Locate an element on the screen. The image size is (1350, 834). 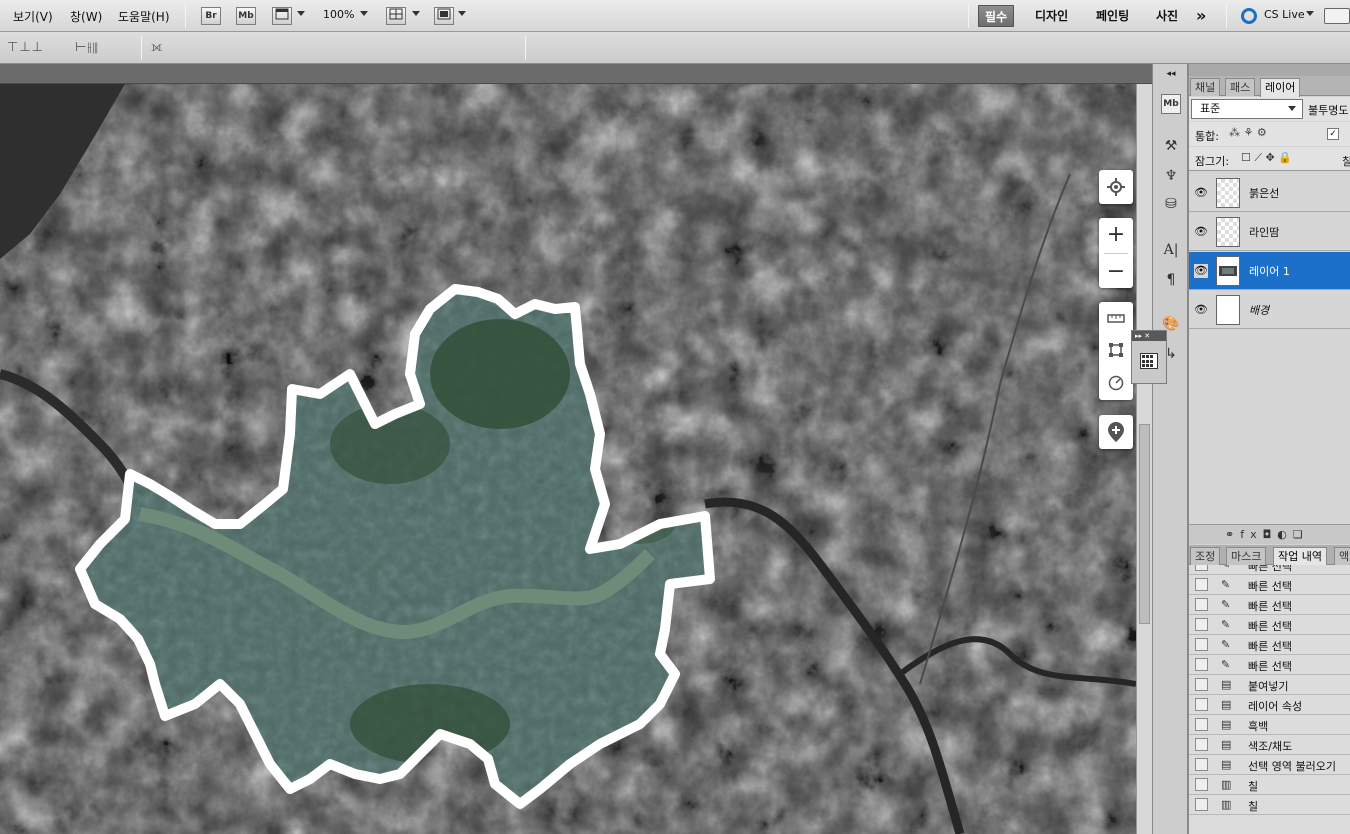
history-label: 빠른 선택 is located at coordinates (1270, 569).